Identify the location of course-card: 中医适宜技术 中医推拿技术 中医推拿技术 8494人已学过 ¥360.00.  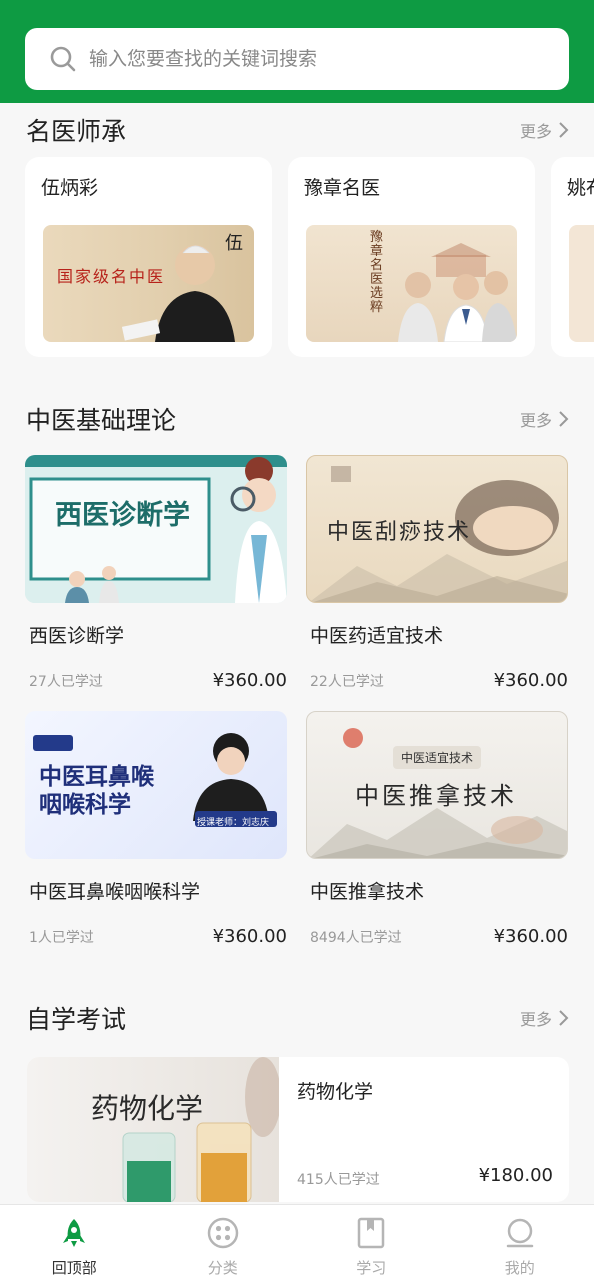
(437, 829).